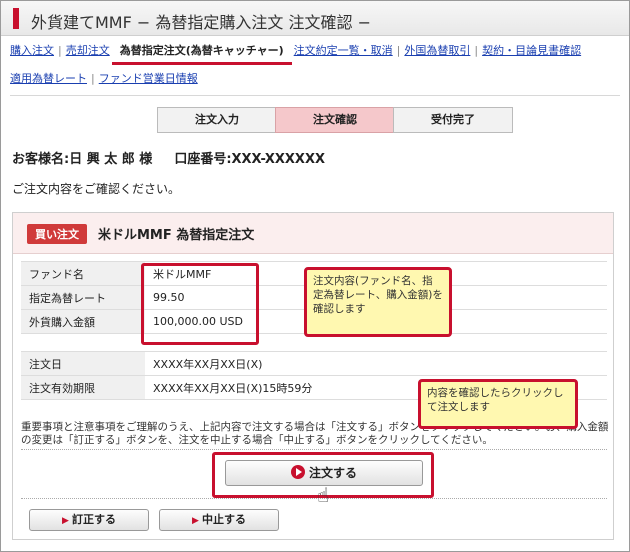 This screenshot has height=552, width=630. I want to click on cancel-button: ▶ 中止する, so click(219, 520).